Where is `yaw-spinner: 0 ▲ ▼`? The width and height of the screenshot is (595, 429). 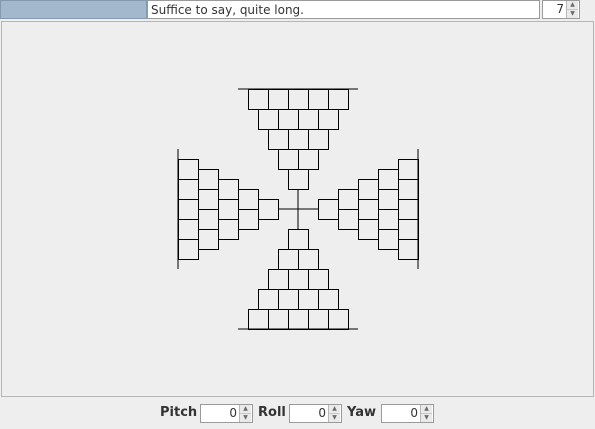
yaw-spinner: 0 ▲ ▼ is located at coordinates (407, 413).